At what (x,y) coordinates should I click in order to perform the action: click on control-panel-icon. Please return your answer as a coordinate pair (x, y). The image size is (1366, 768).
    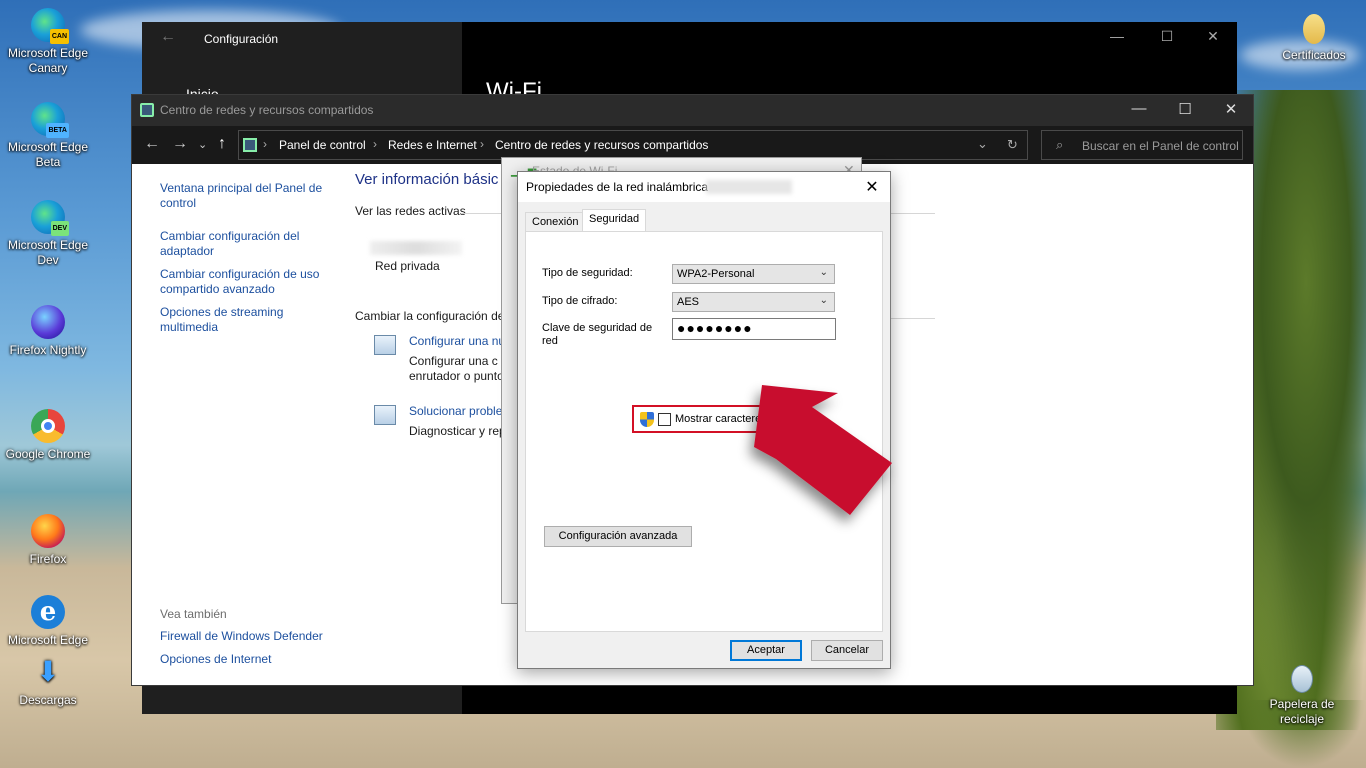
    Looking at the image, I should click on (250, 145).